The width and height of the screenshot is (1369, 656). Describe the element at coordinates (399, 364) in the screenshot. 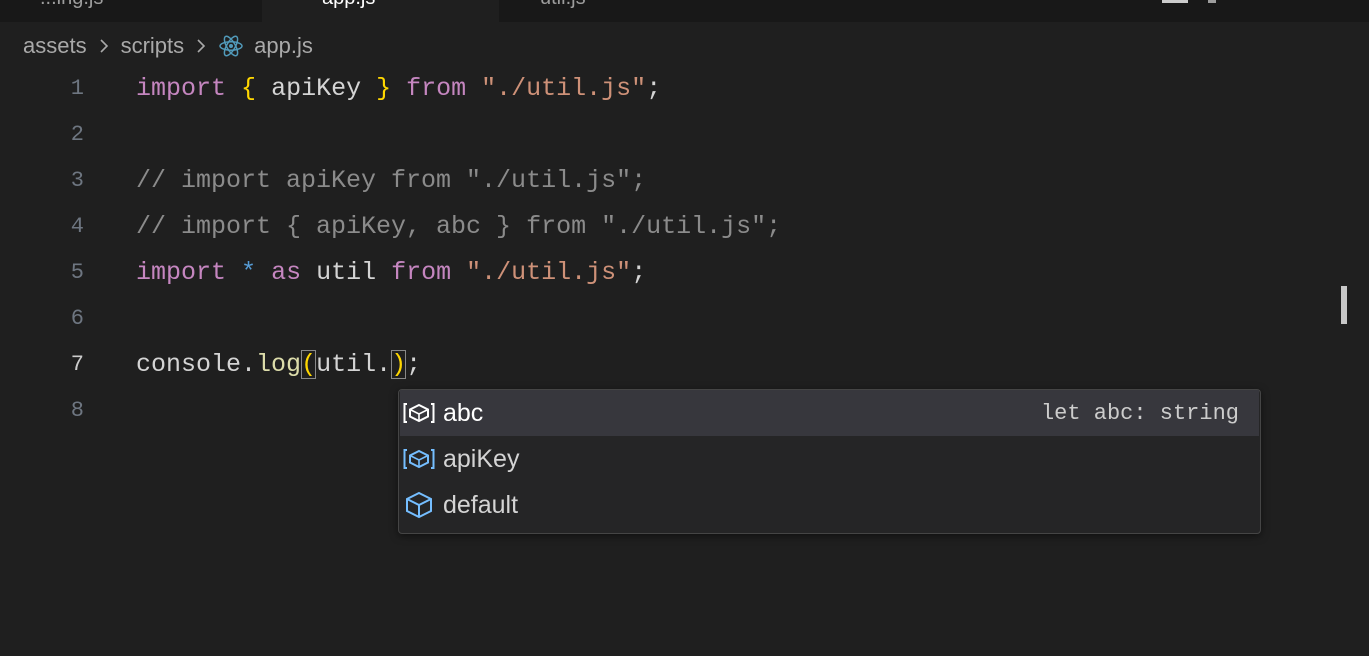

I see `matching-bracket: )` at that location.